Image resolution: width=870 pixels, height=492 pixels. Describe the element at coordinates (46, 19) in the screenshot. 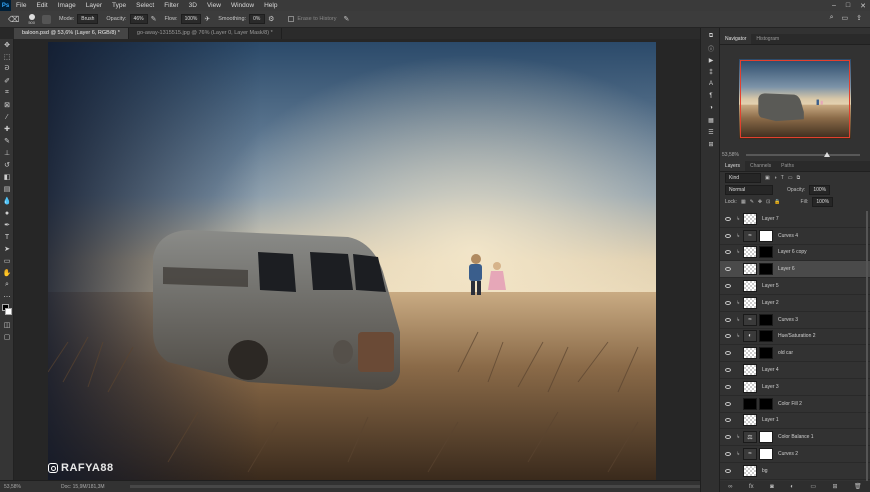

I see `brush-settings-icon` at that location.